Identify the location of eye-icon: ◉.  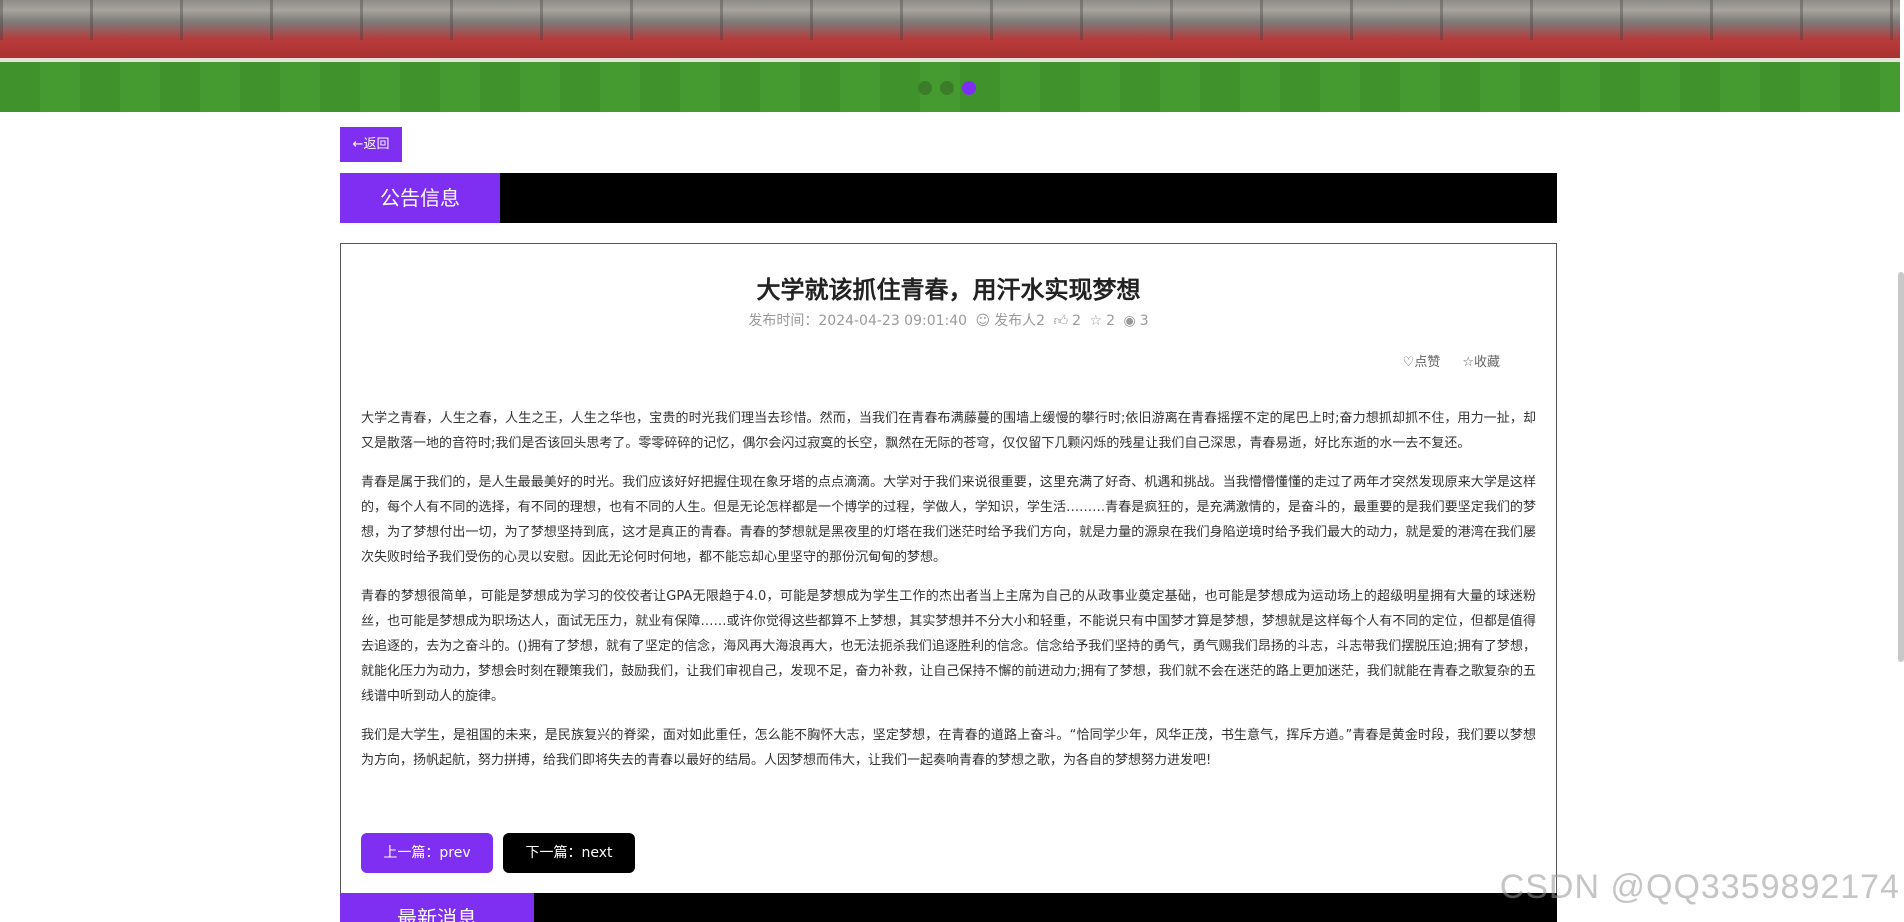
(1129, 321).